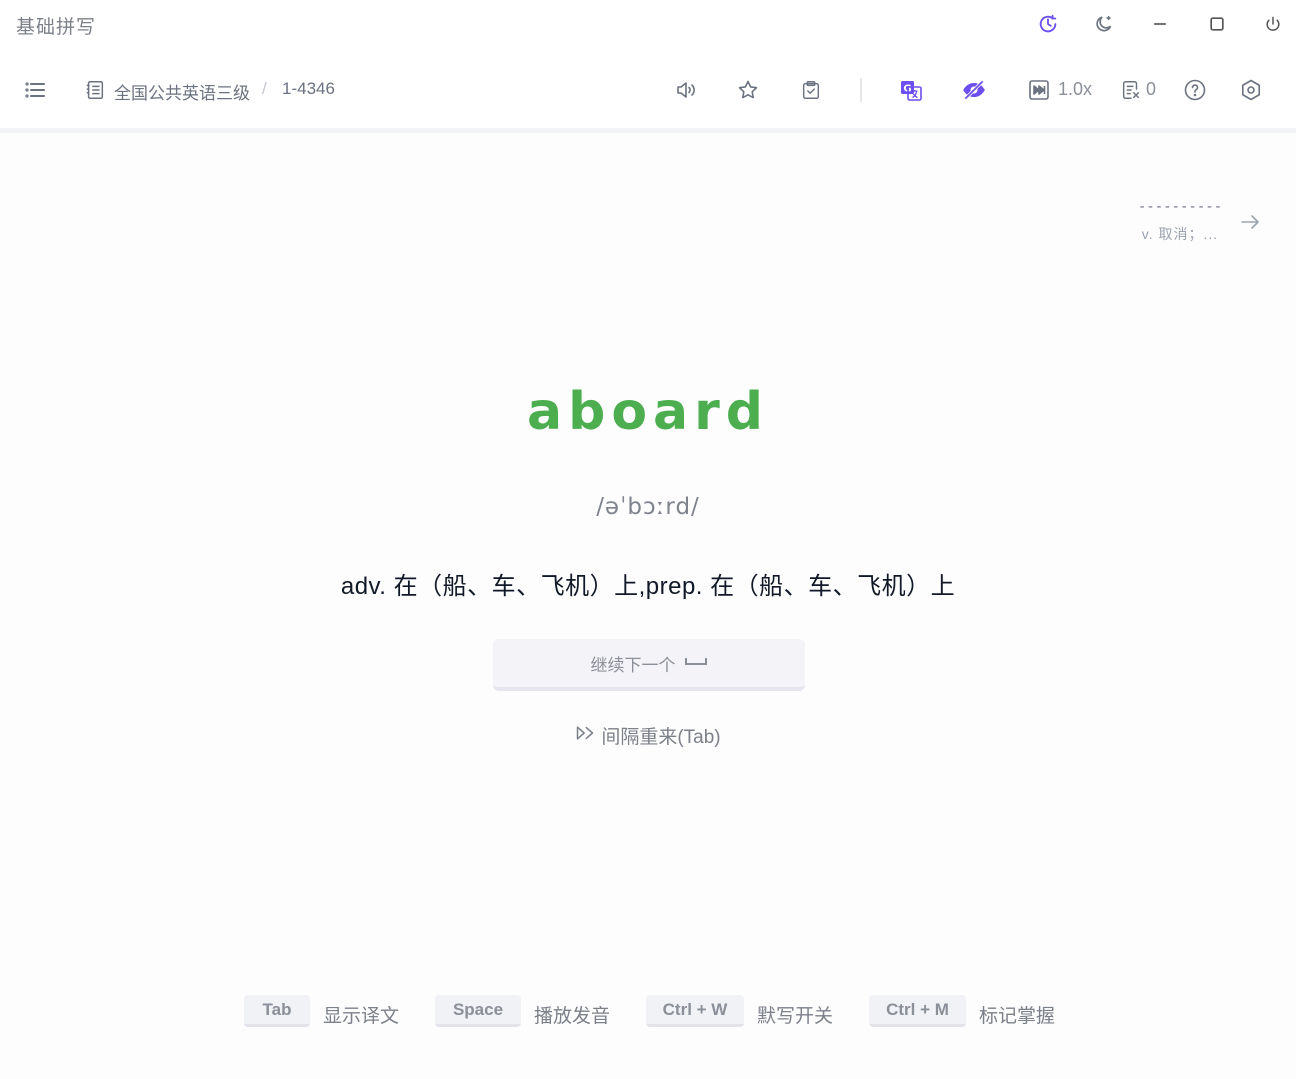  Describe the element at coordinates (1048, 24) in the screenshot. I see `history-icon` at that location.